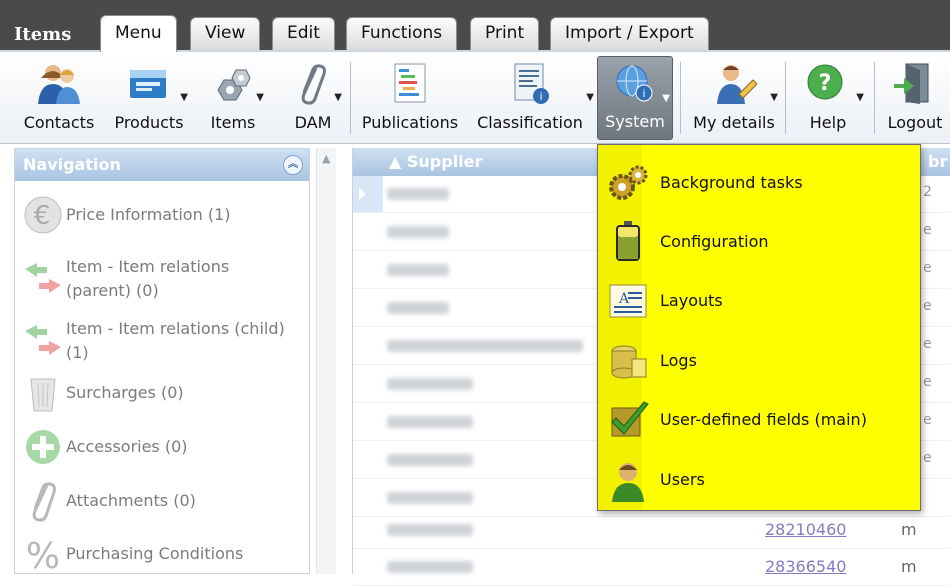 This screenshot has width=950, height=586. I want to click on unit-cell: m, so click(909, 529).